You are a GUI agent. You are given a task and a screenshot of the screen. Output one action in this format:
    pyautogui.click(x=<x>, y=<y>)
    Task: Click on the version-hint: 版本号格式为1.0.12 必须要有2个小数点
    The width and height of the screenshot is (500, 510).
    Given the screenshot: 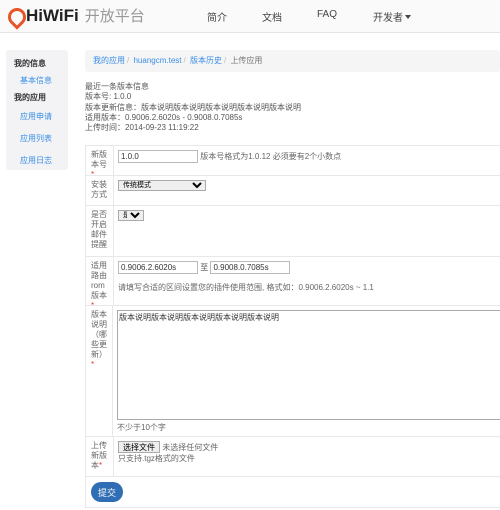 What is the action you would take?
    pyautogui.click(x=271, y=156)
    